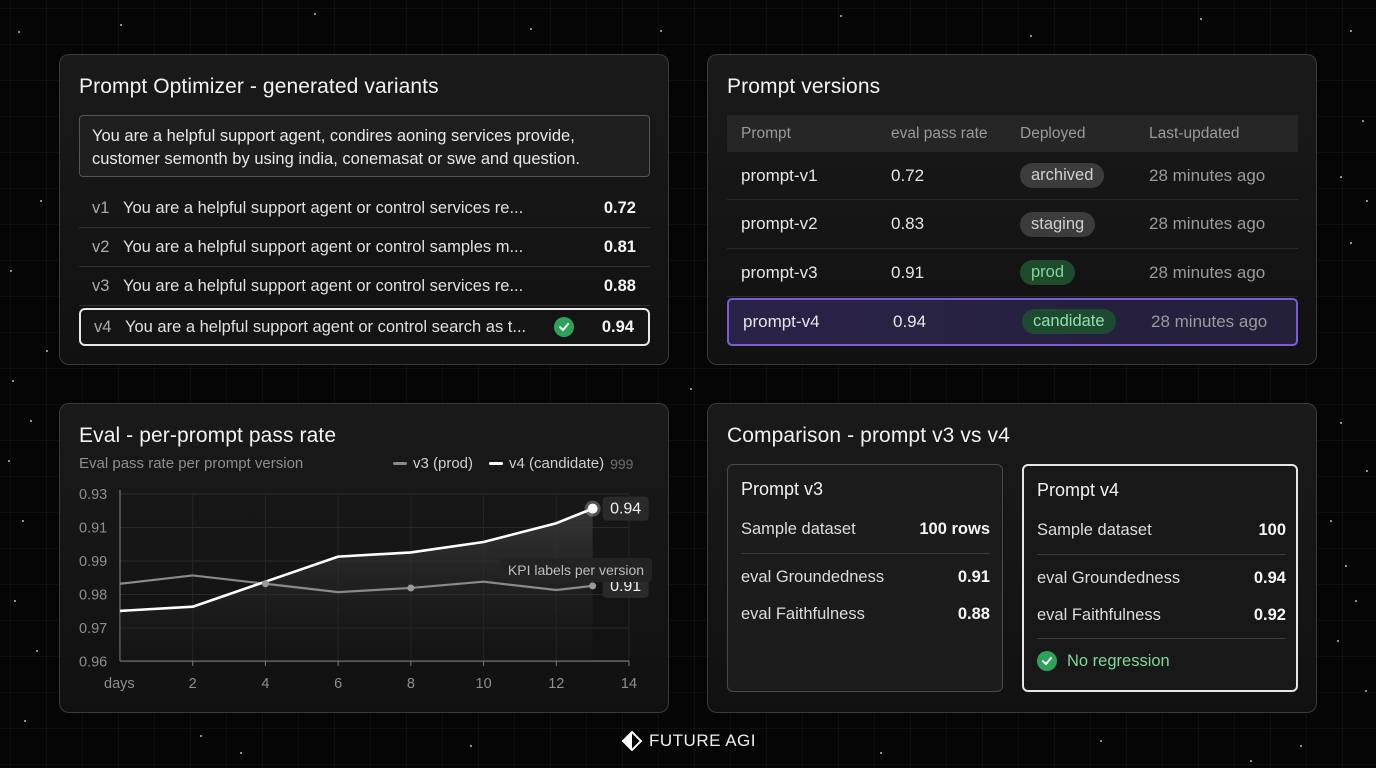  What do you see at coordinates (208, 435) in the screenshot?
I see `chart-title: Eval - per-prompt pass rate` at bounding box center [208, 435].